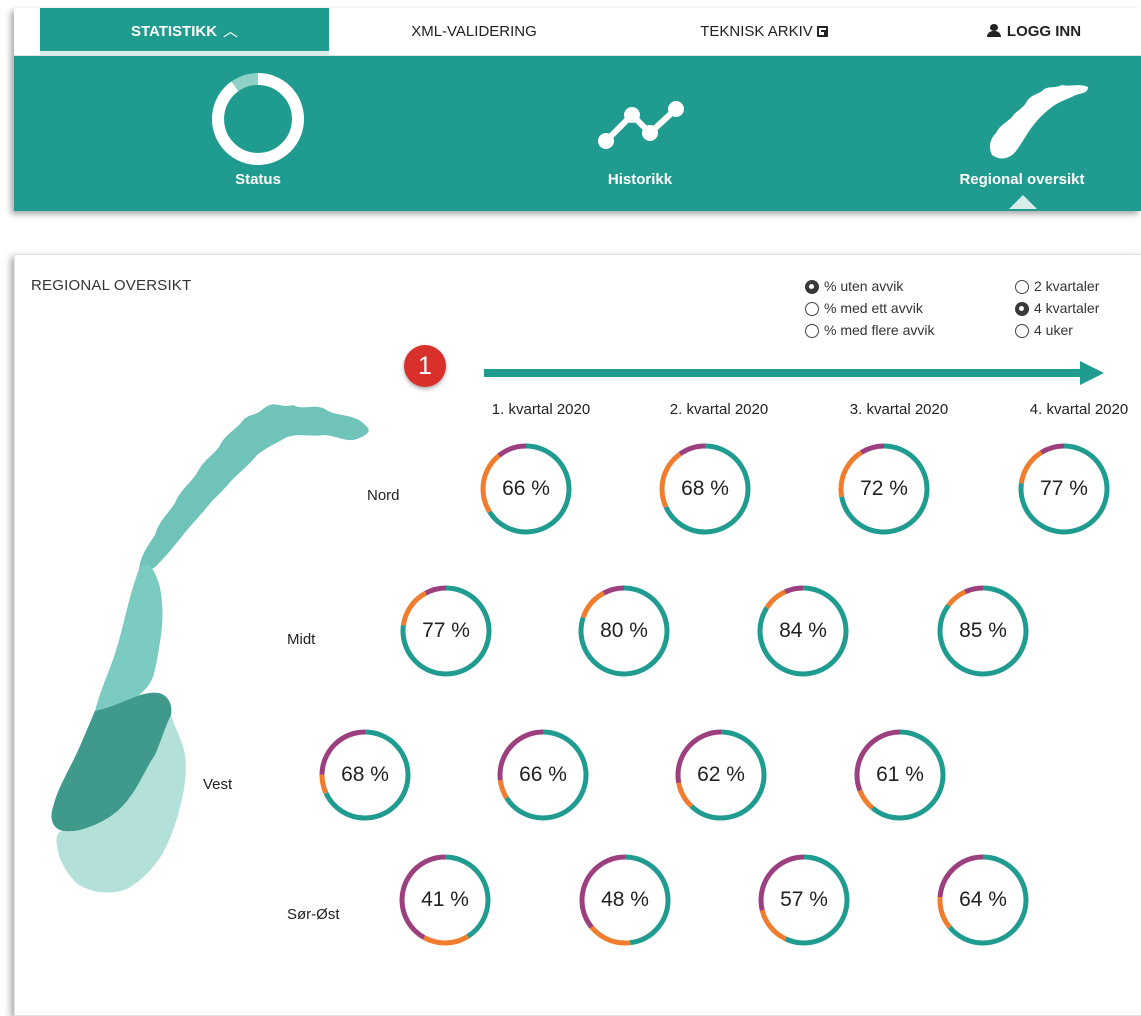 The width and height of the screenshot is (1141, 1016). What do you see at coordinates (899, 409) in the screenshot?
I see `quarter-header: 3. kvartal 2020` at bounding box center [899, 409].